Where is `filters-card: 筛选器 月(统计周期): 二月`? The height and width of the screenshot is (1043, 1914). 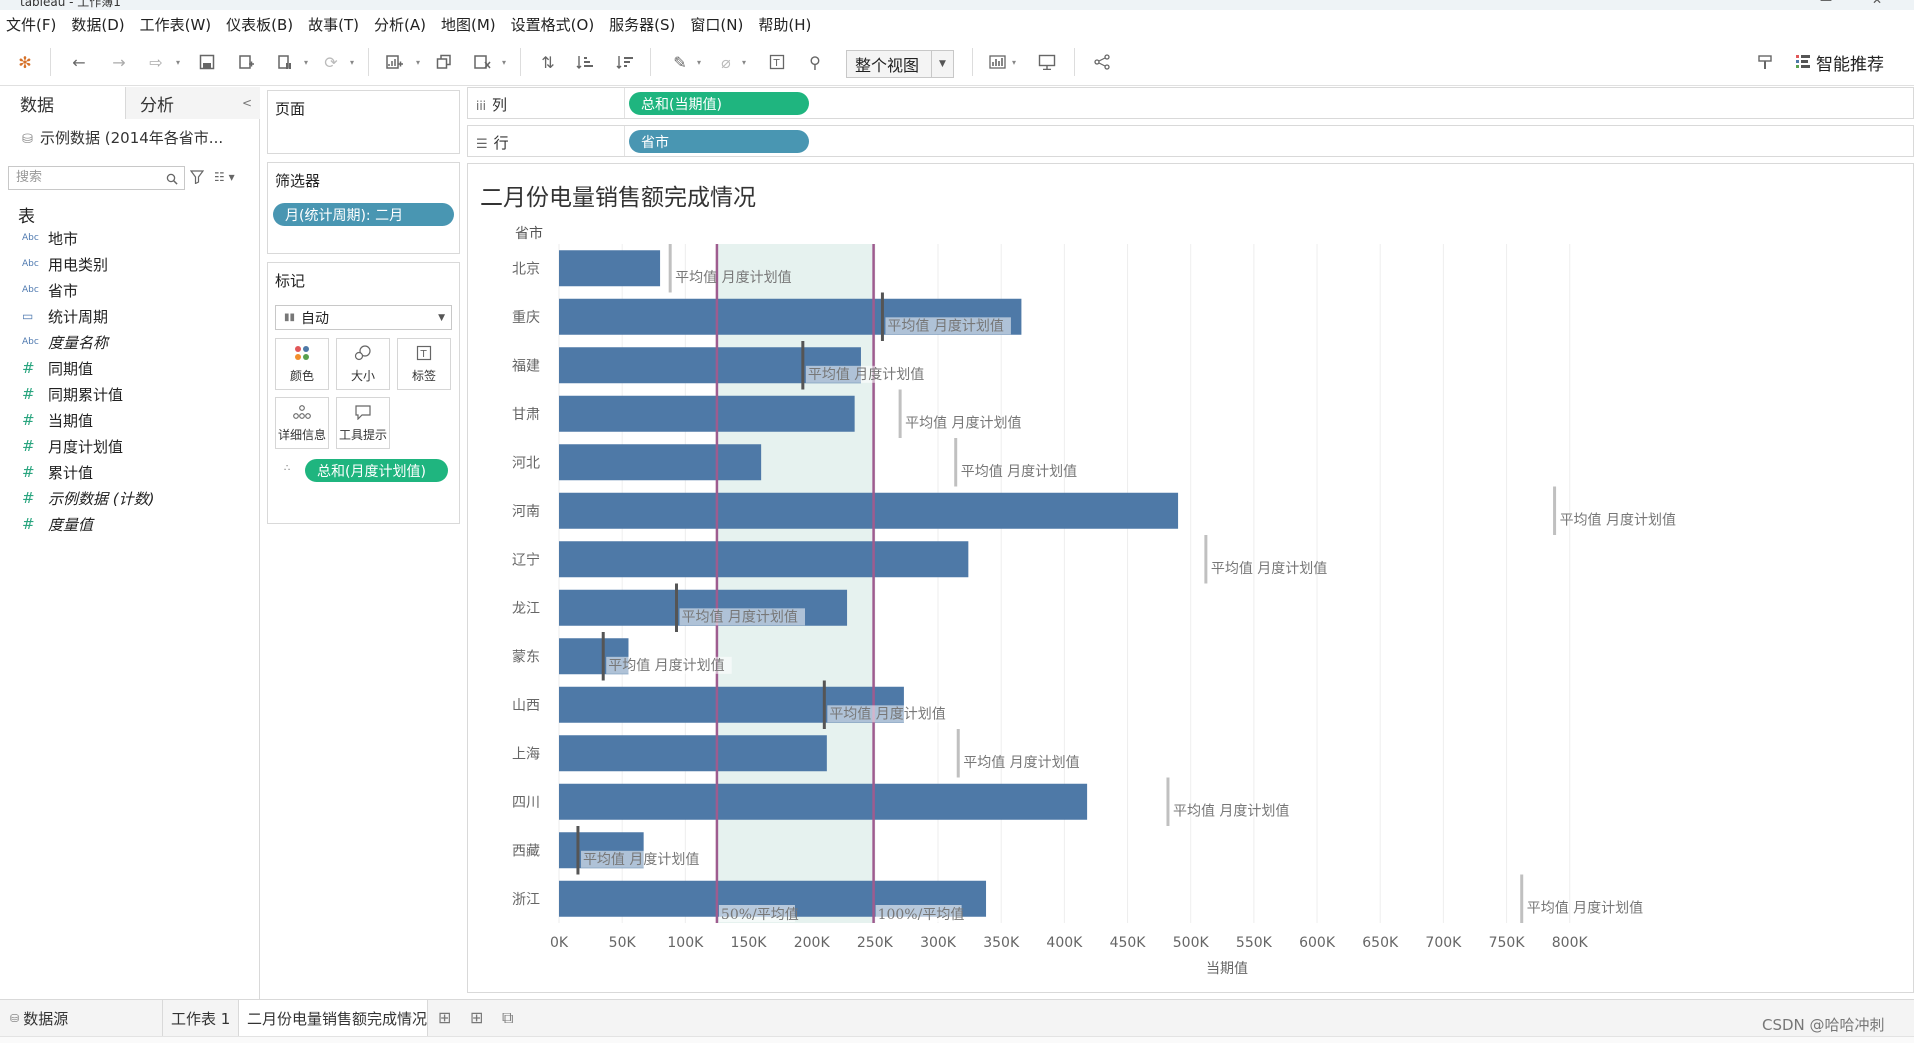
filters-card: 筛选器 月(统计周期): 二月 is located at coordinates (363, 208).